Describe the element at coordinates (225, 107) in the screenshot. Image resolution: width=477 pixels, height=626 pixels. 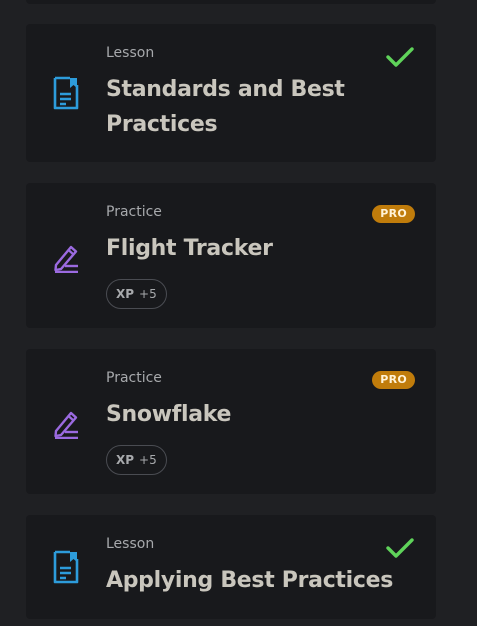
I see `item-title: Standards and Best Practices` at that location.